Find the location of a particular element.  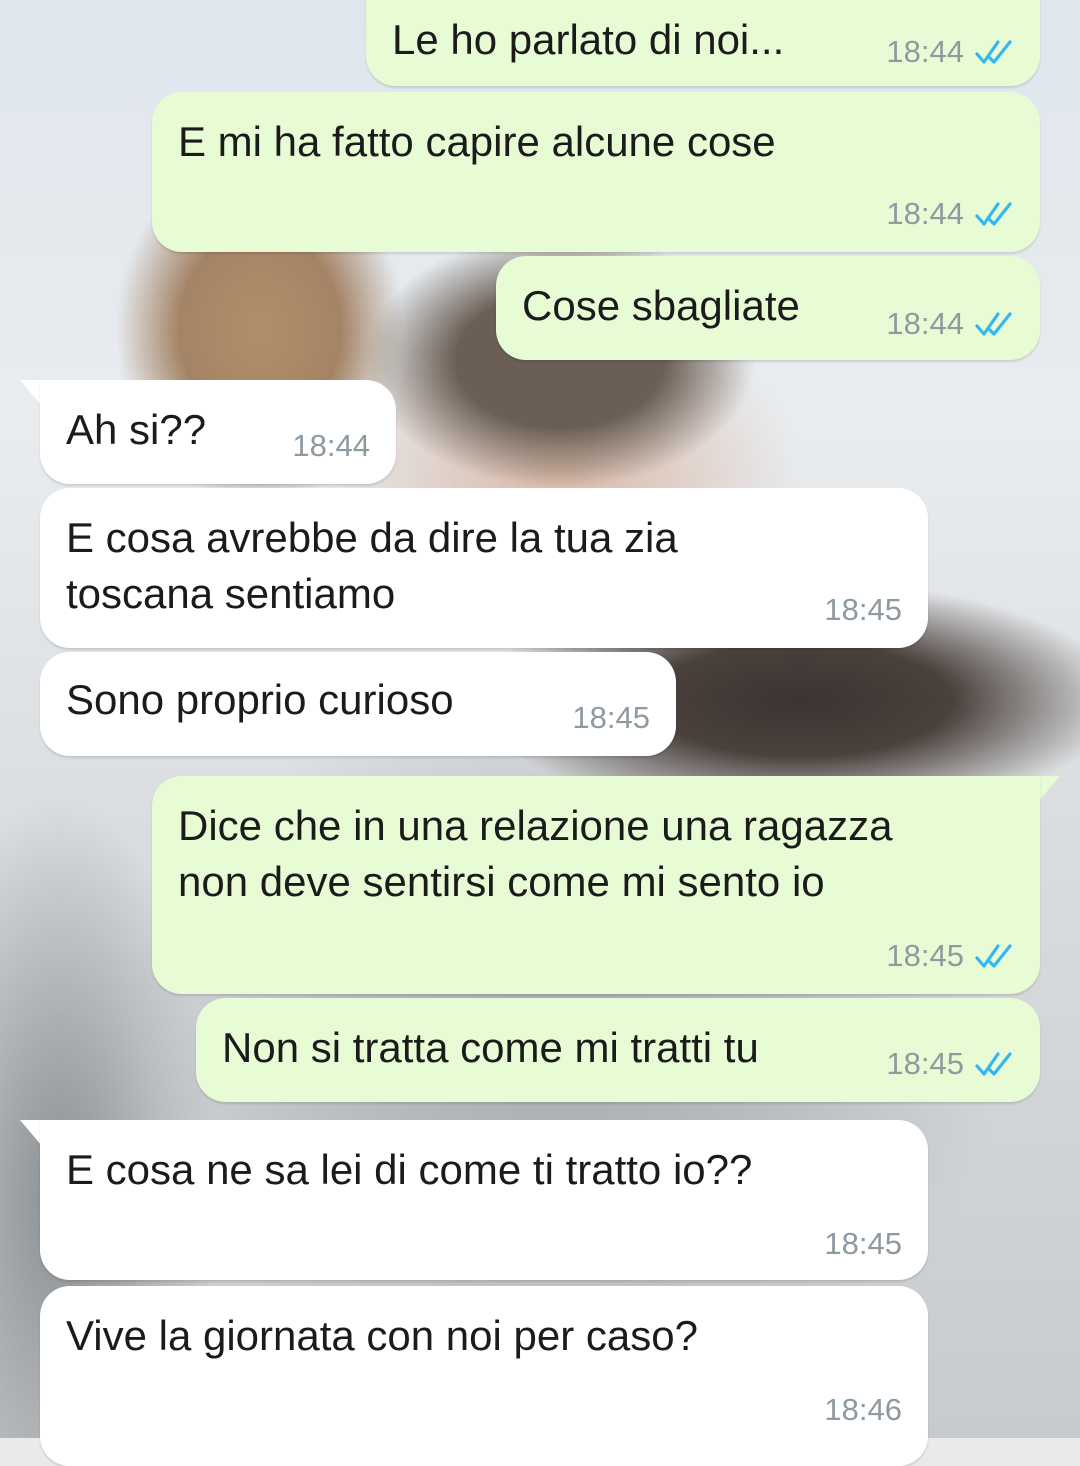

message-text: Non si tratta come mi tratti tu is located at coordinates (490, 1047).